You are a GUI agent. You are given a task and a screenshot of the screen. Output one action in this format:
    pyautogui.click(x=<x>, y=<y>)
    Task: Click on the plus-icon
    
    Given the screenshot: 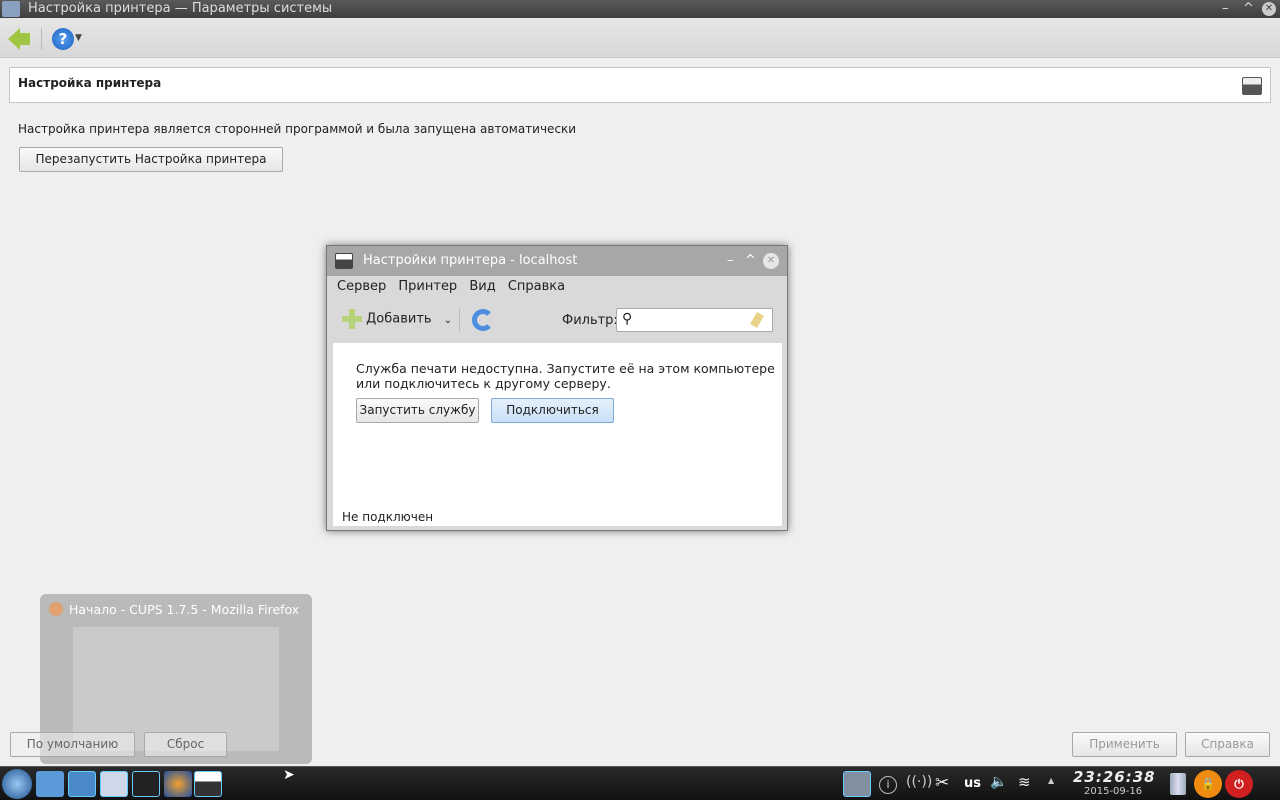 What is the action you would take?
    pyautogui.click(x=352, y=319)
    